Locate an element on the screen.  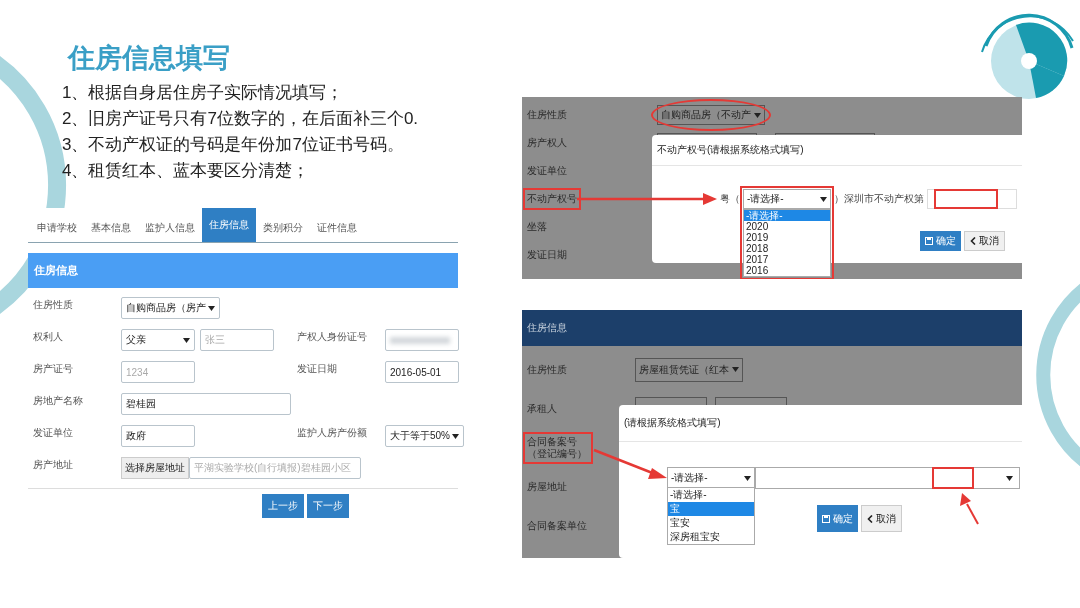
tab: 申请学校 is located at coordinates (57, 228).